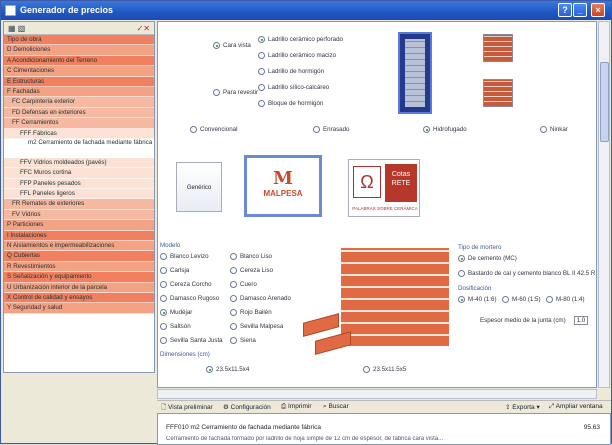 This screenshot has height=445, width=612. What do you see at coordinates (180, 326) in the screenshot?
I see `radio-label: Saltsón` at bounding box center [180, 326].